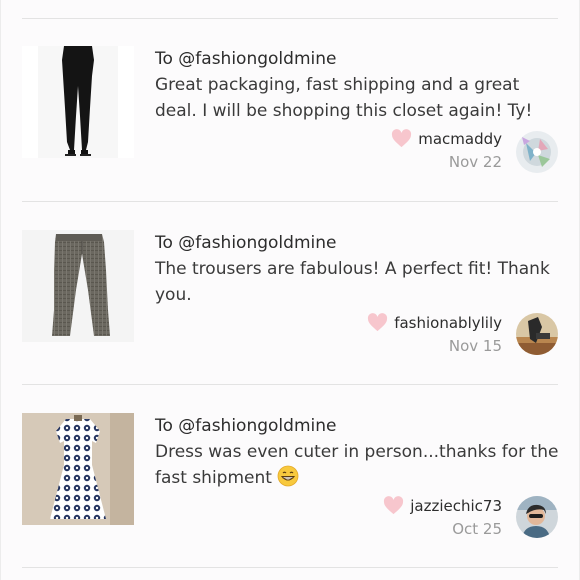 This screenshot has width=580, height=580. What do you see at coordinates (475, 346) in the screenshot?
I see `review-date: Nov 15` at bounding box center [475, 346].